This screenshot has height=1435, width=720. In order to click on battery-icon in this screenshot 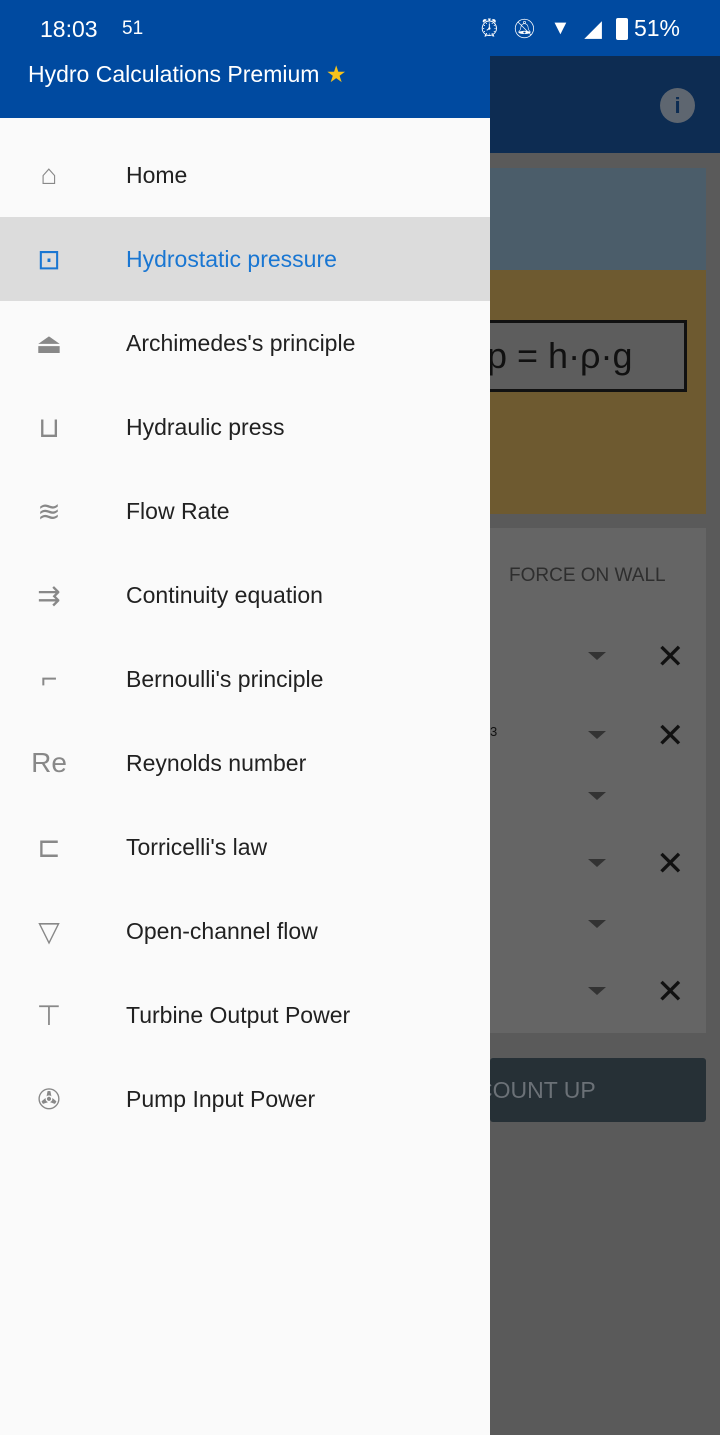, I will do `click(621, 28)`.